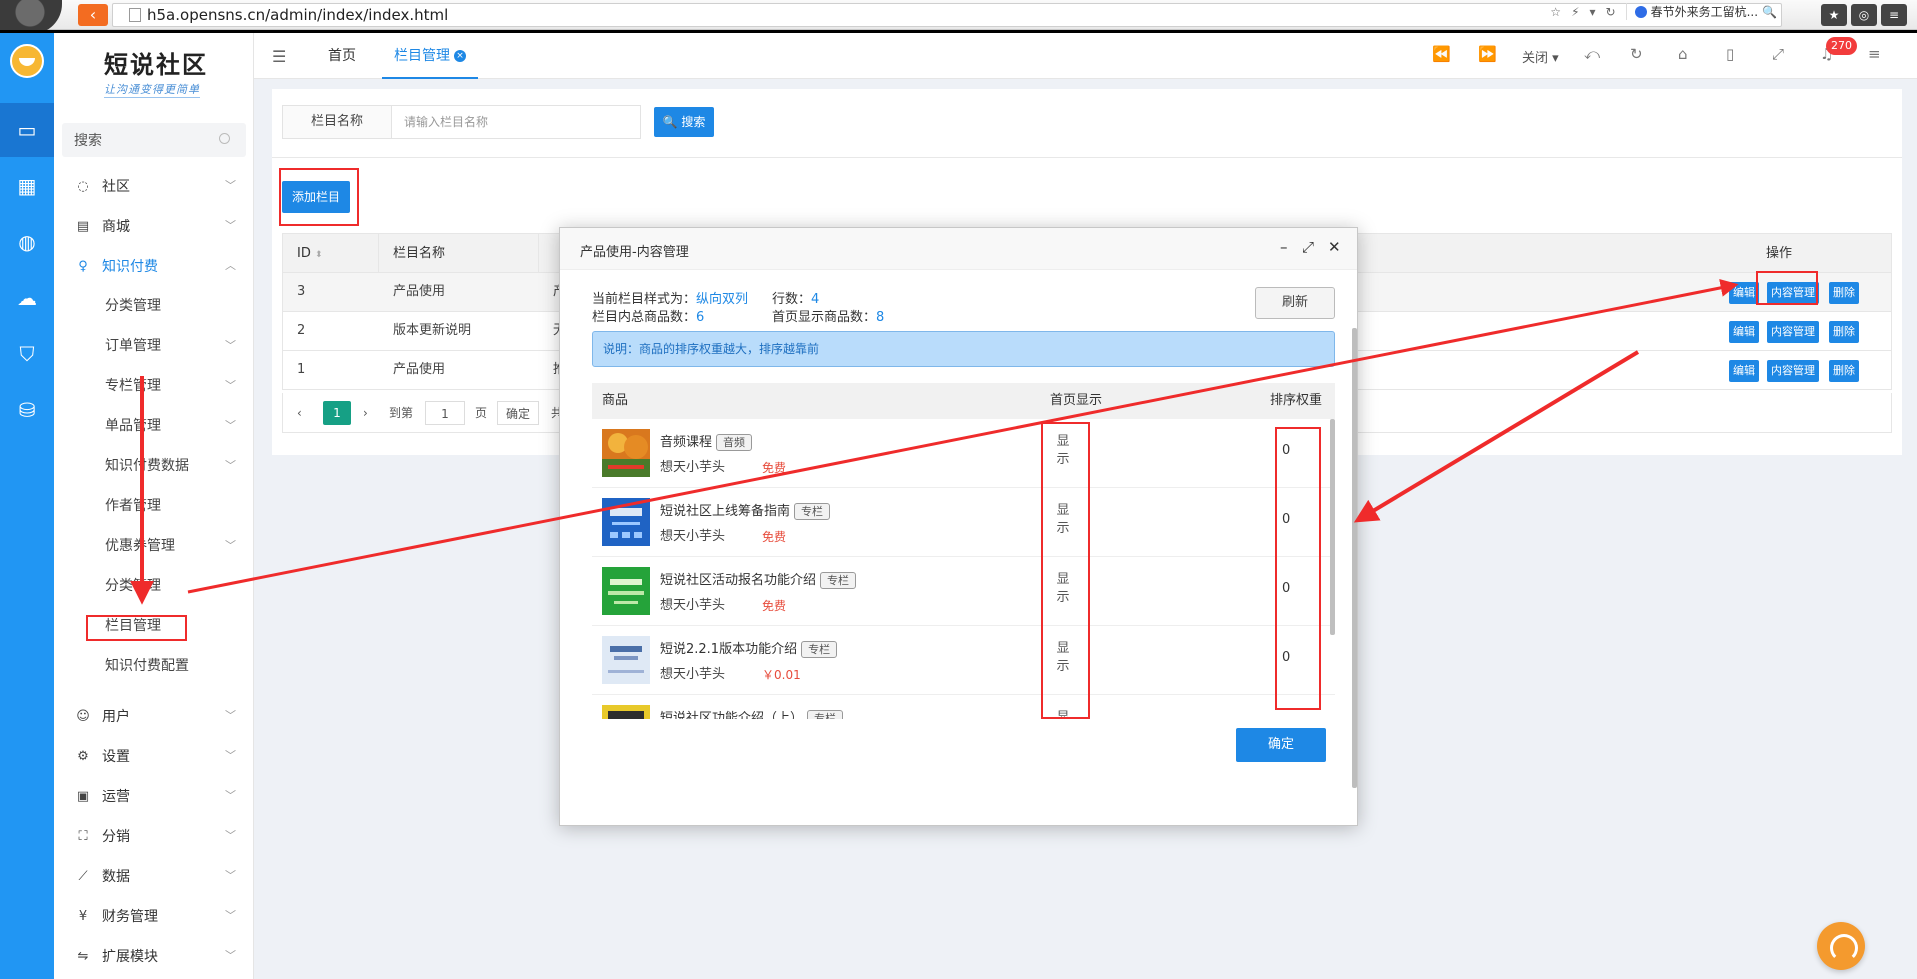  Describe the element at coordinates (1841, 946) in the screenshot. I see `support-chat-icon` at that location.